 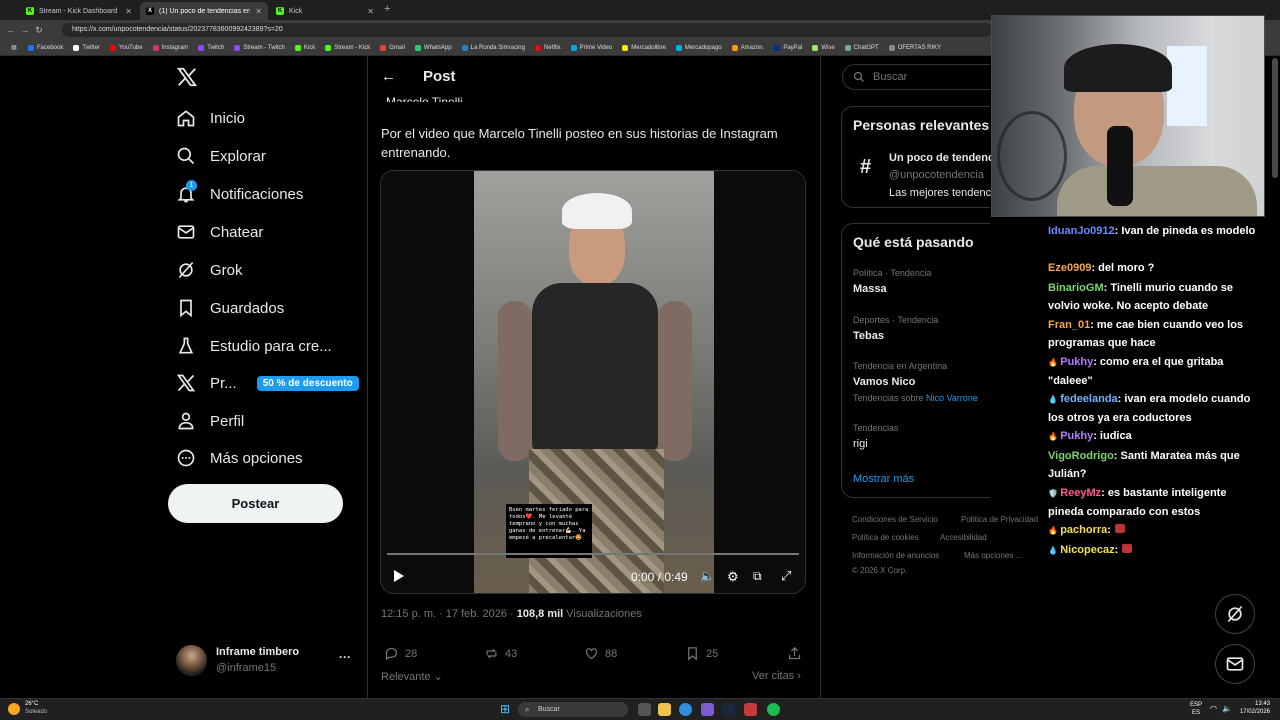 I want to click on quotes-link: Ver citas ›, so click(x=776, y=676).